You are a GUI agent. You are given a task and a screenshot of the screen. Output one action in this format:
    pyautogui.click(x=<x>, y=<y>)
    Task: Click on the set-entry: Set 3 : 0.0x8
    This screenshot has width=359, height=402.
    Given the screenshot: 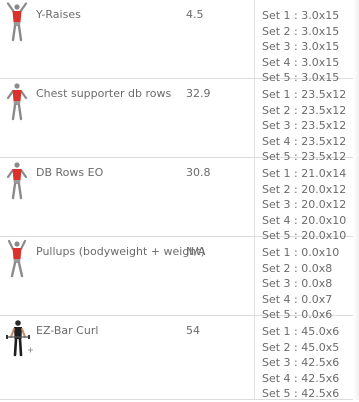 What is the action you would take?
    pyautogui.click(x=297, y=284)
    